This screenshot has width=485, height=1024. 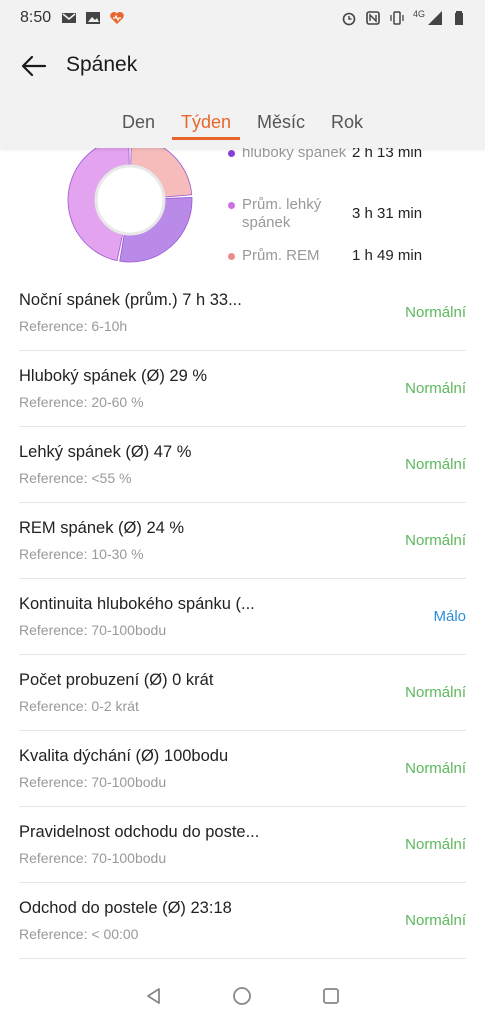 What do you see at coordinates (373, 18) in the screenshot?
I see `nfc-icon` at bounding box center [373, 18].